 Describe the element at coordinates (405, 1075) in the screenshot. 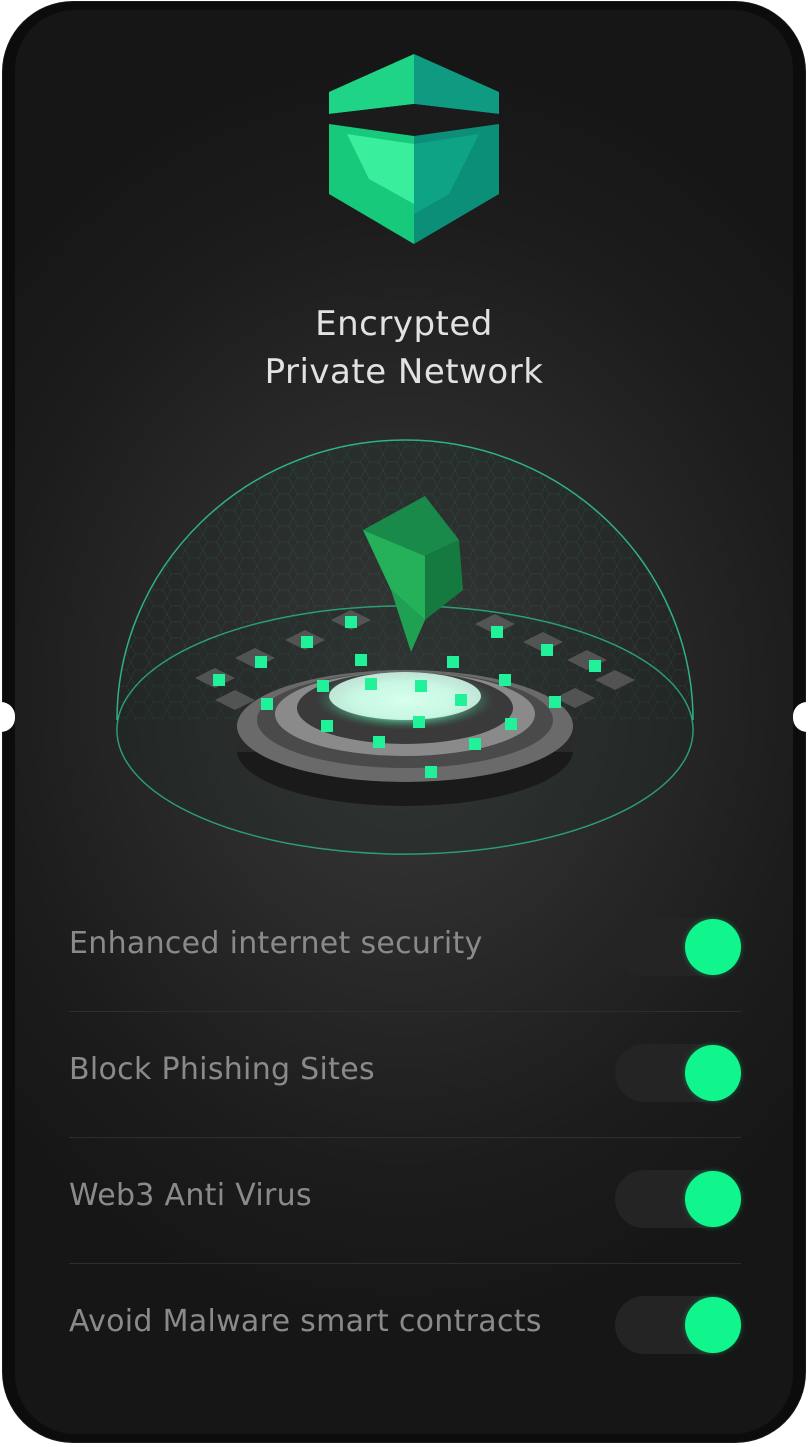

I see `setting-row-block-phishing: Block Phishing Sites` at that location.